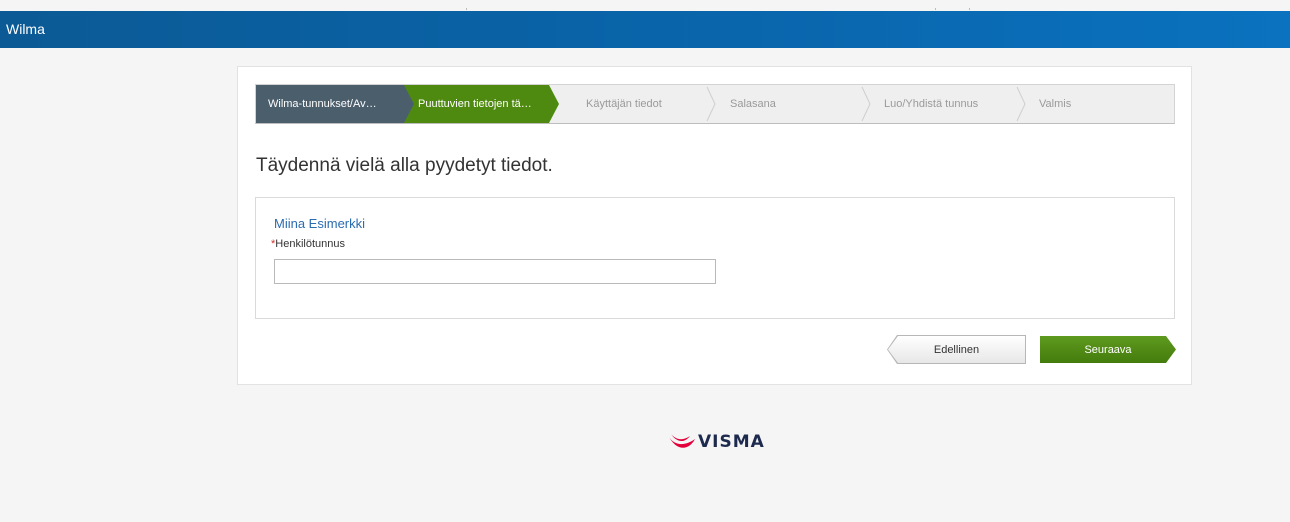 This screenshot has height=522, width=1290. Describe the element at coordinates (495, 271) in the screenshot. I see `ssn-input` at that location.